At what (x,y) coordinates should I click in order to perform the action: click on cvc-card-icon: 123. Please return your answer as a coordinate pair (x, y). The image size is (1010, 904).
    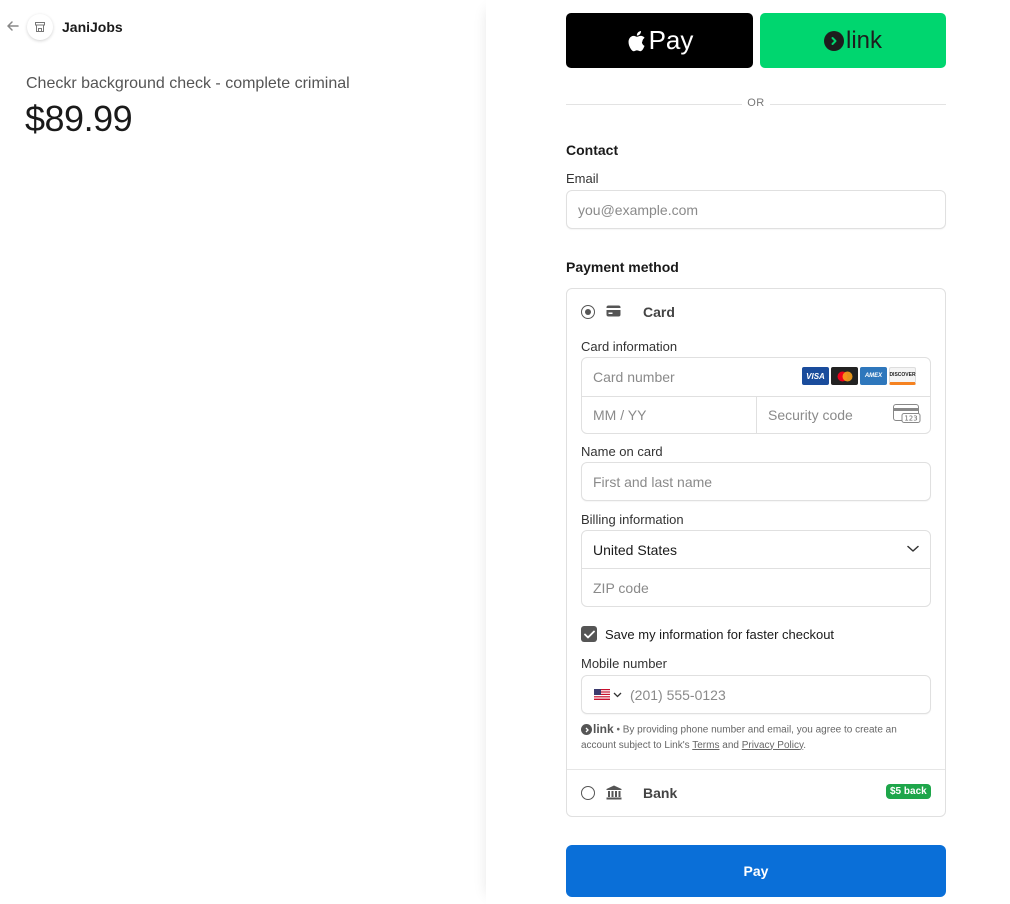
    Looking at the image, I should click on (907, 416).